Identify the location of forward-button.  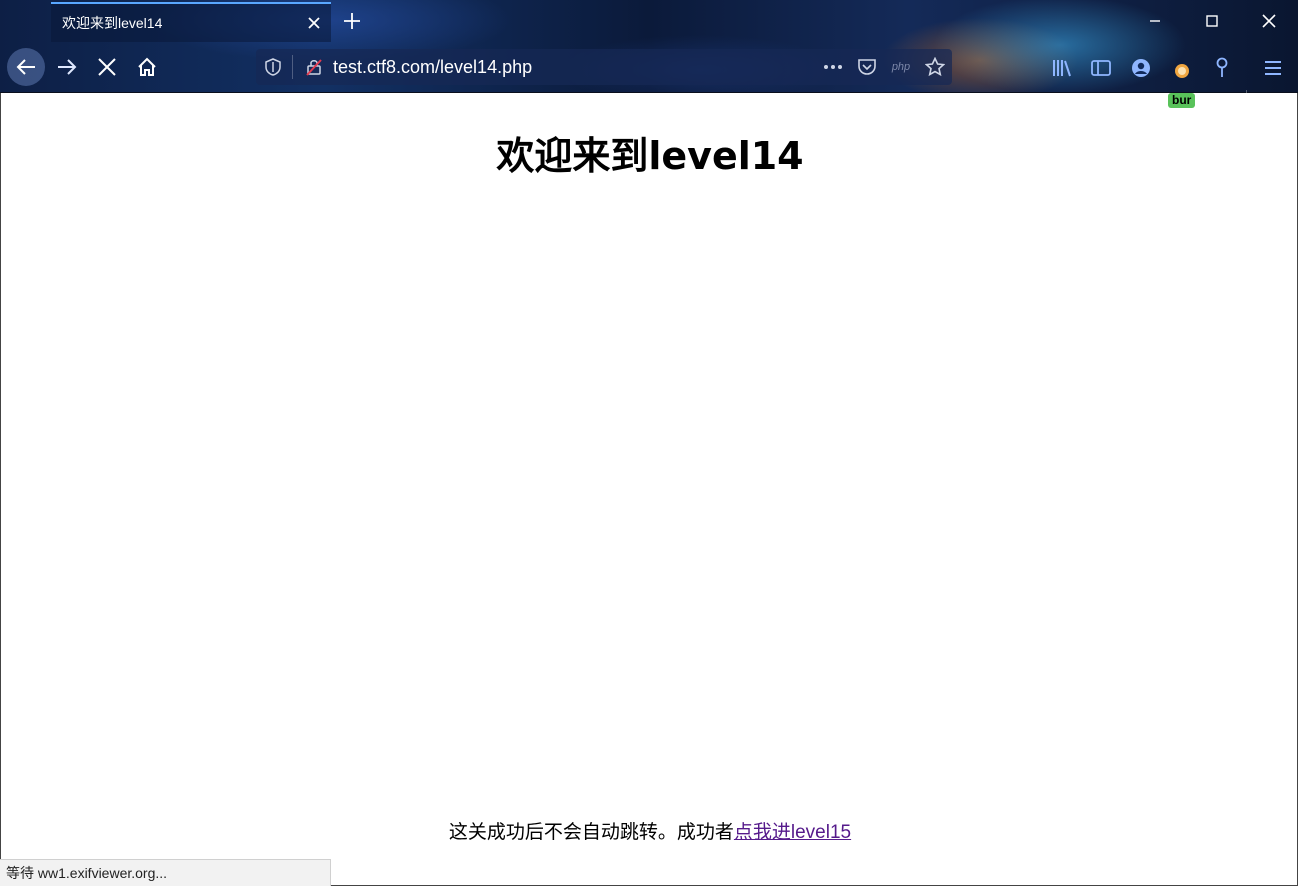
(67, 67).